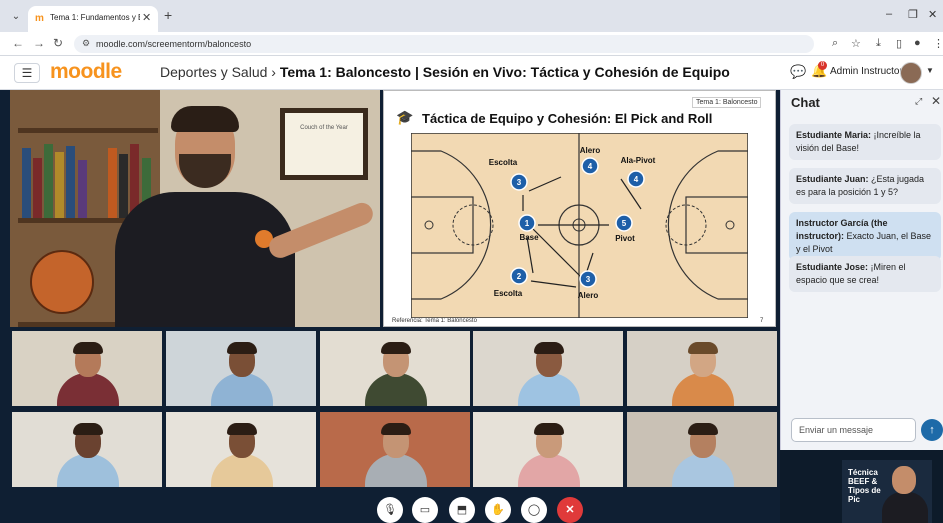 The width and height of the screenshot is (943, 523). I want to click on download-icon: ⤓, so click(878, 43).